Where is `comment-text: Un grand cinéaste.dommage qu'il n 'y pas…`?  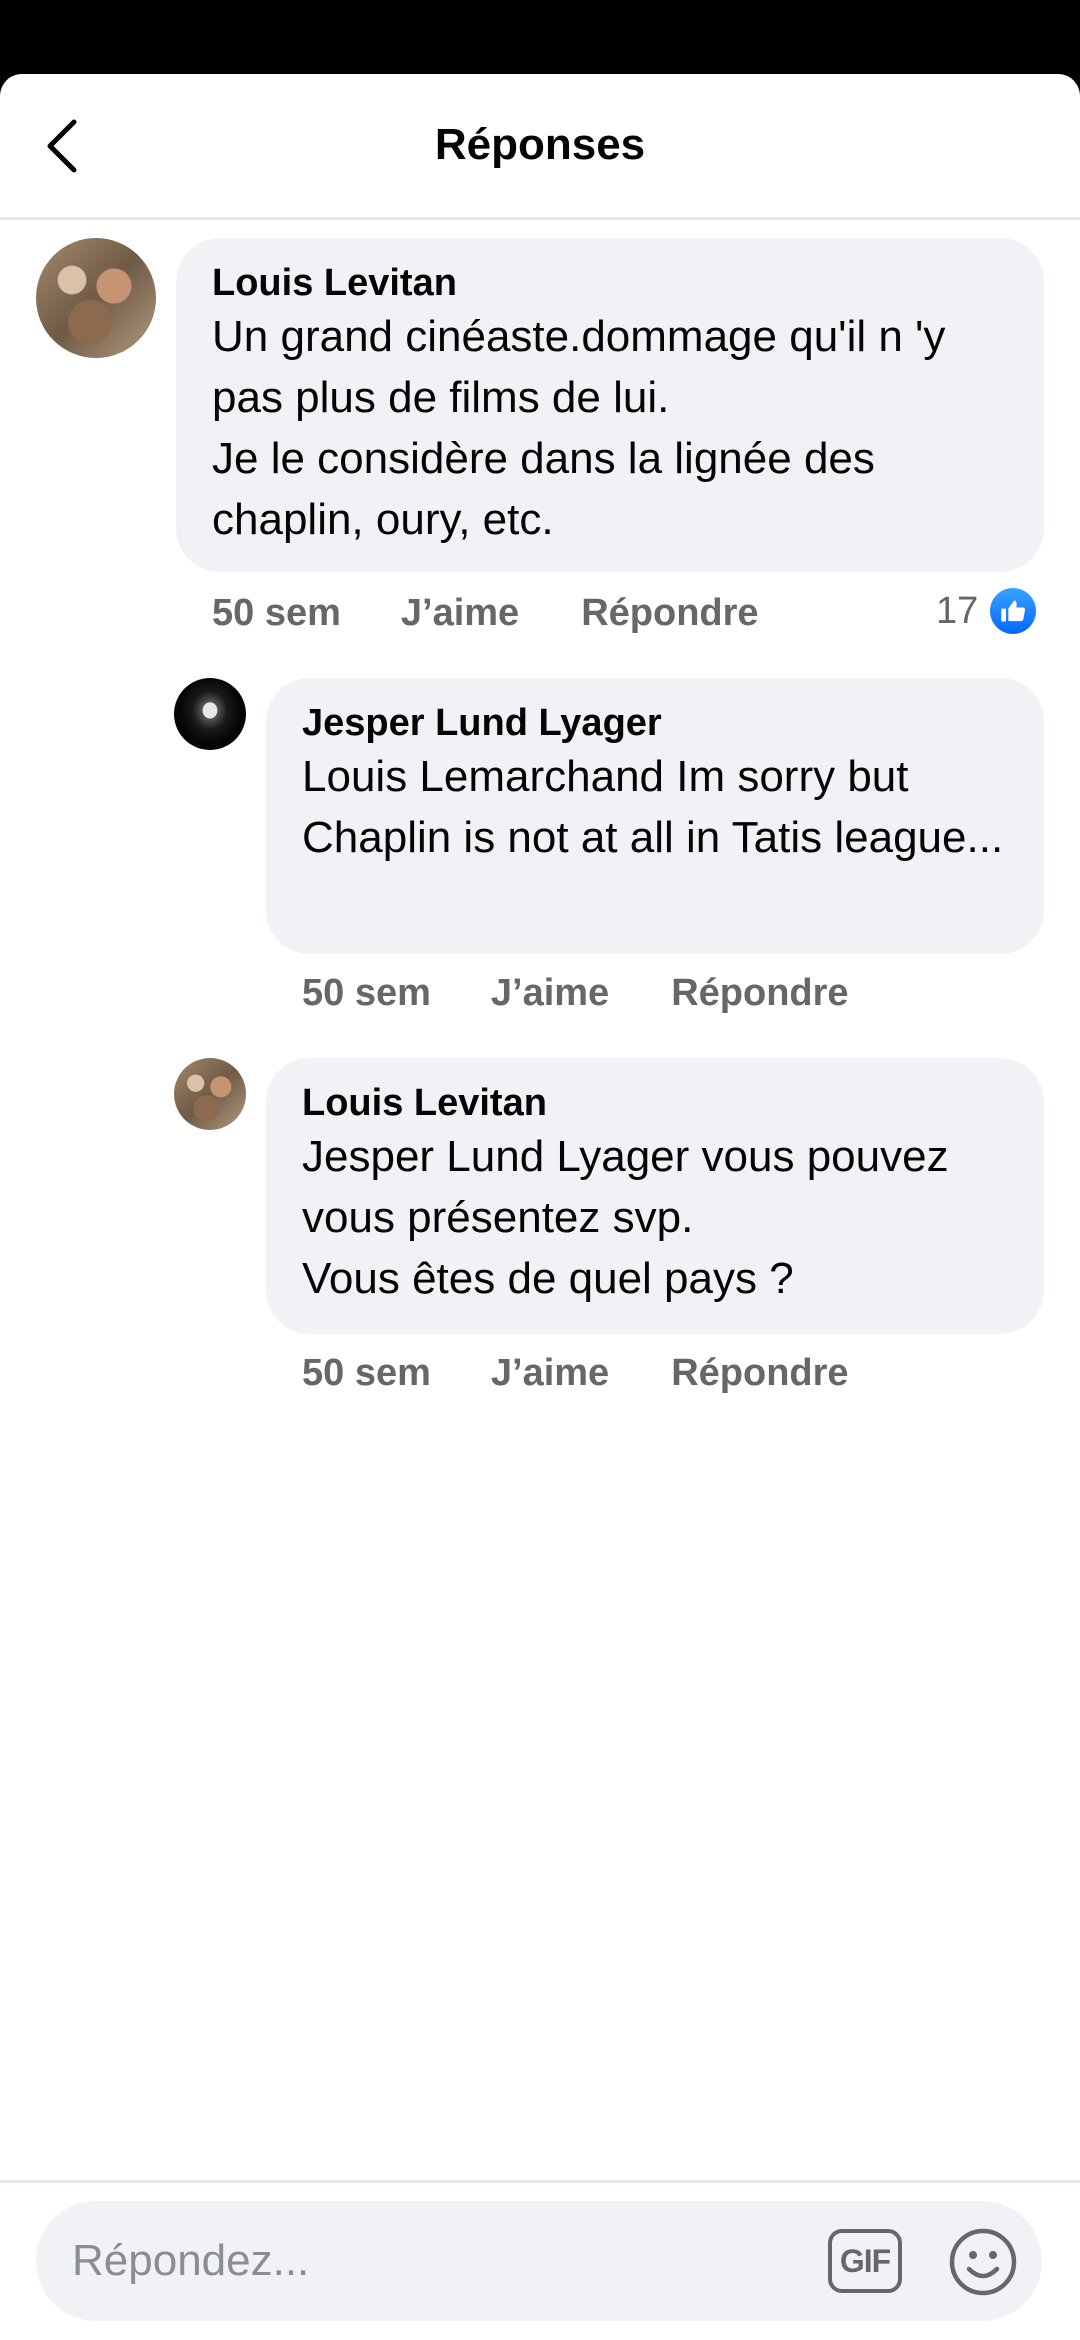 comment-text: Un grand cinéaste.dommage qu'il n 'y pas… is located at coordinates (579, 428).